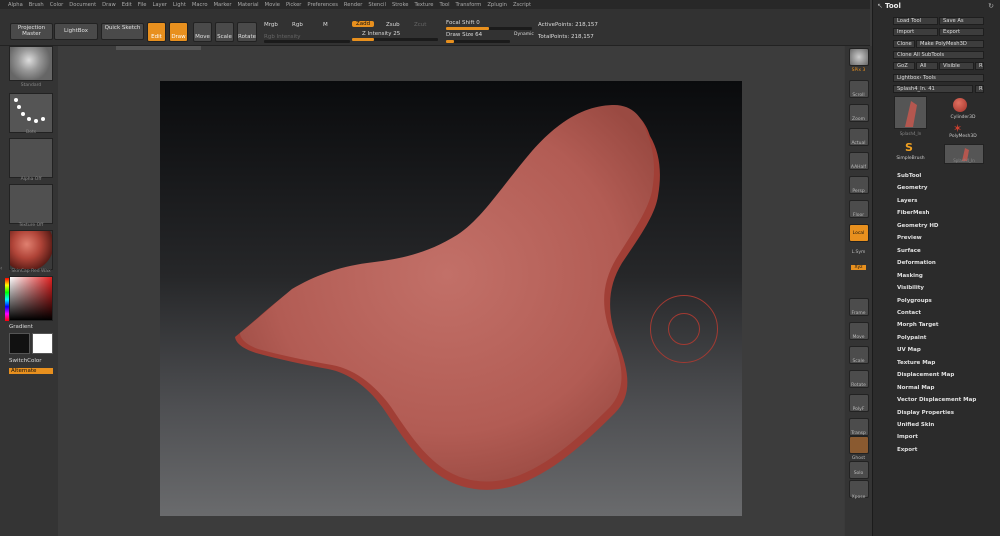  What do you see at coordinates (859, 445) in the screenshot?
I see `ghost-button` at bounding box center [859, 445].